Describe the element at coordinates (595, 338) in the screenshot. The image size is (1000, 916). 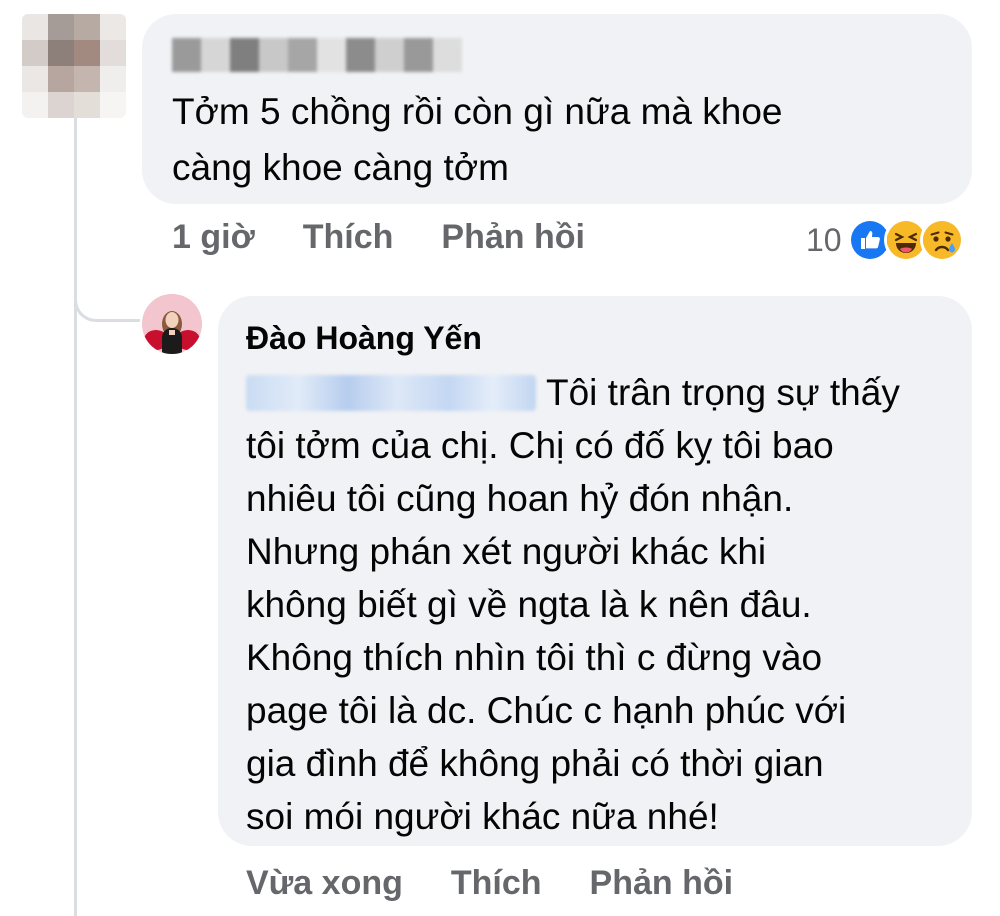
I see `reply-author-name: Đào Hoàng Yến` at that location.